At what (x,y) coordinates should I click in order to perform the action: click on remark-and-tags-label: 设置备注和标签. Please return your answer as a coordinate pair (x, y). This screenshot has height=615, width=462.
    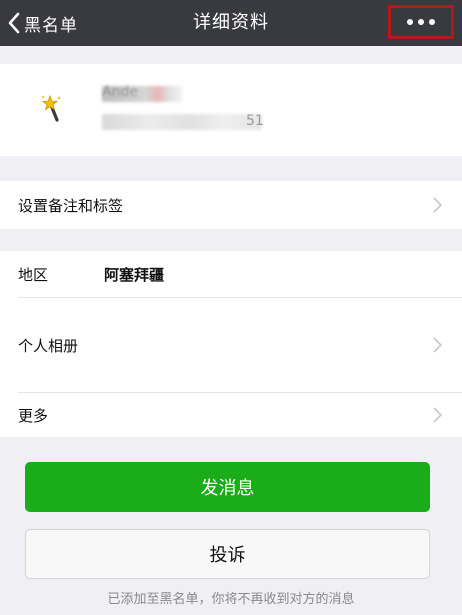
    Looking at the image, I should click on (71, 205).